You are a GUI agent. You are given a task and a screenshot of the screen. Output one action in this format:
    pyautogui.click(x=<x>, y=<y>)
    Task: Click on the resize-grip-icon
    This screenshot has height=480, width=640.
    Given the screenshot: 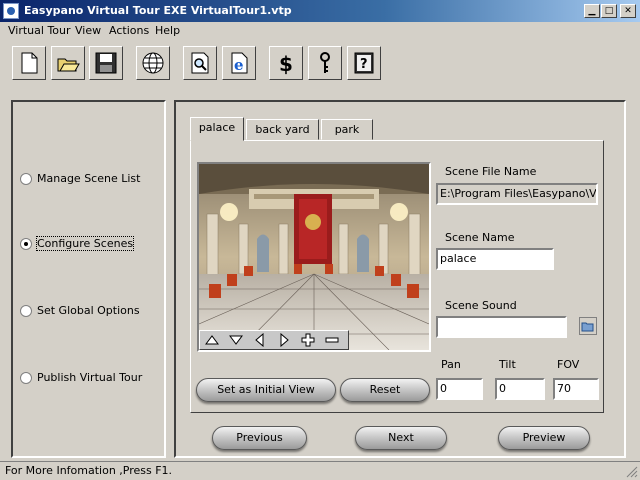 What is the action you would take?
    pyautogui.click(x=632, y=472)
    